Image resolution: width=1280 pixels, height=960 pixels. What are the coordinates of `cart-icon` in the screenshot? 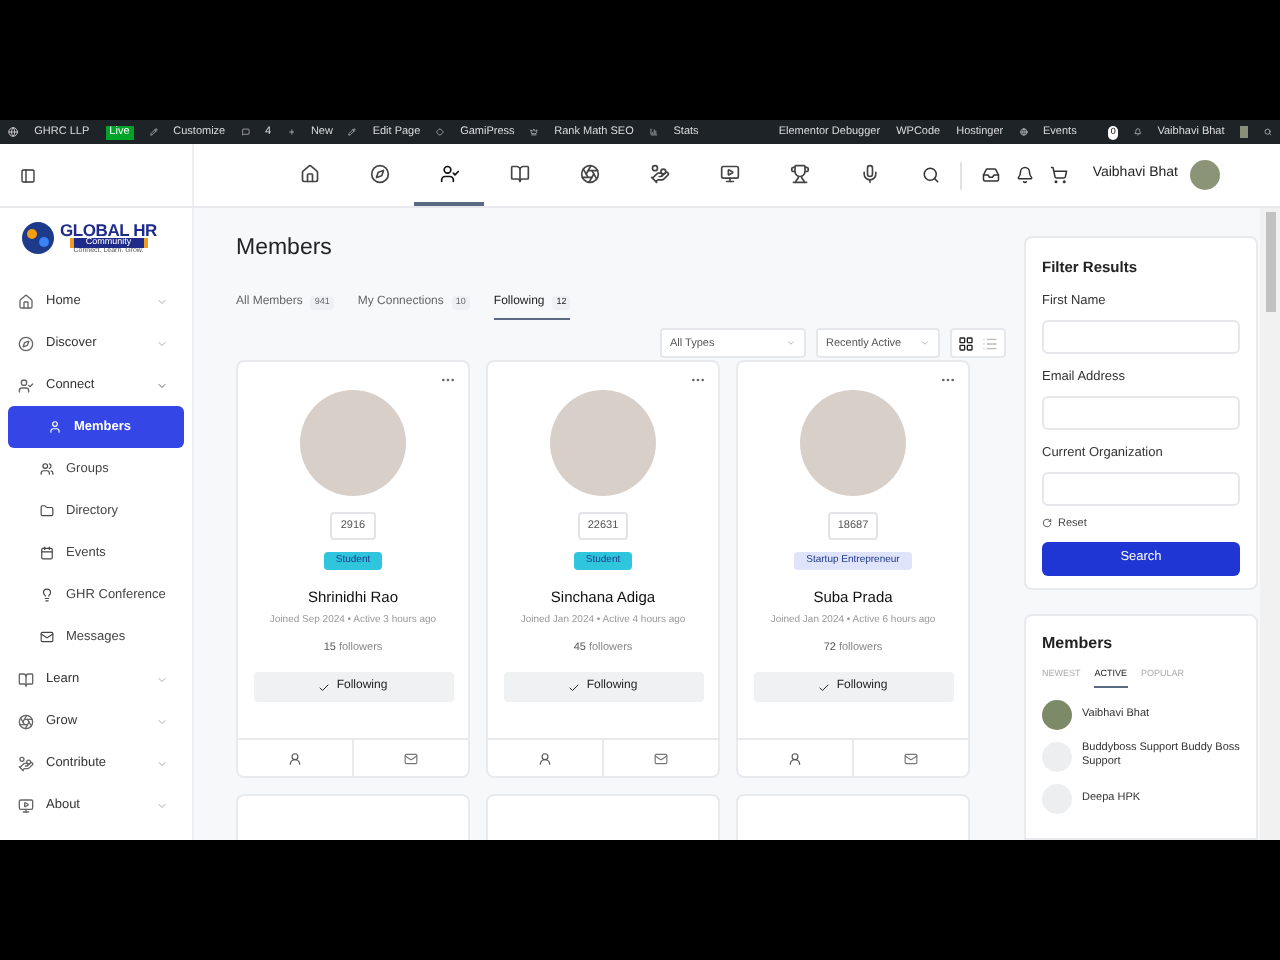 It's located at (1059, 175).